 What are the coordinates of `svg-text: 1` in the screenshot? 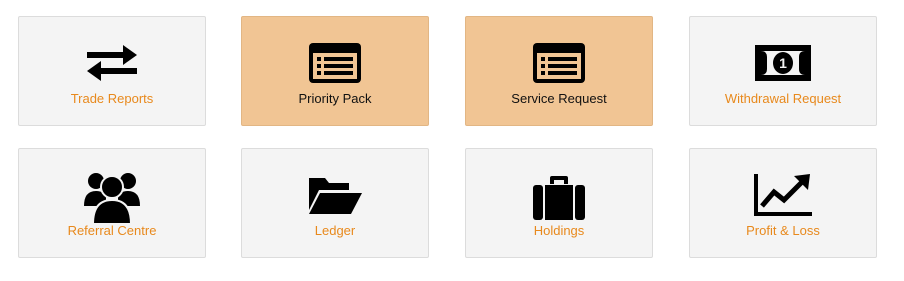 It's located at (783, 63).